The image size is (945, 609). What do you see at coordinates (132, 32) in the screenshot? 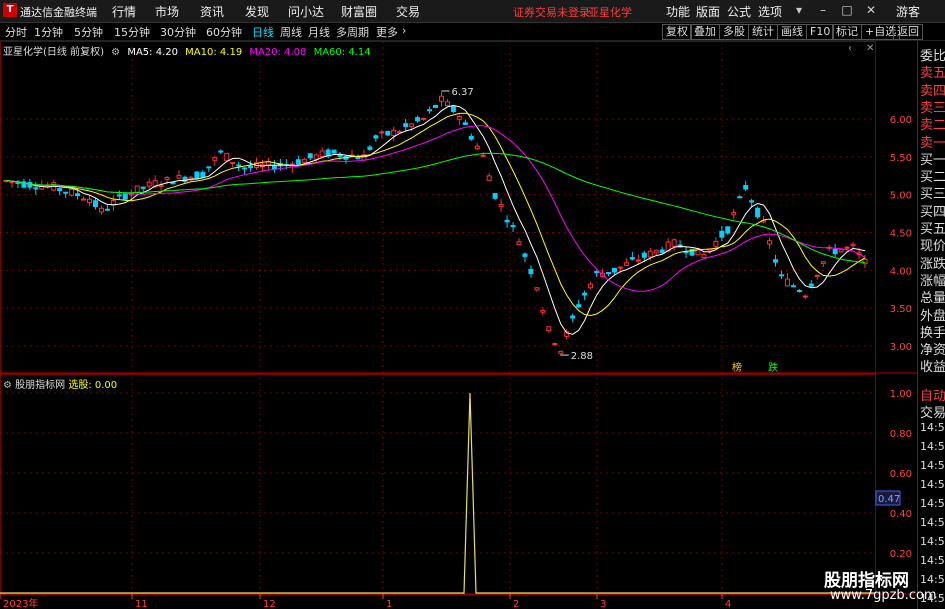
I see `period-15min: 15分钟` at bounding box center [132, 32].